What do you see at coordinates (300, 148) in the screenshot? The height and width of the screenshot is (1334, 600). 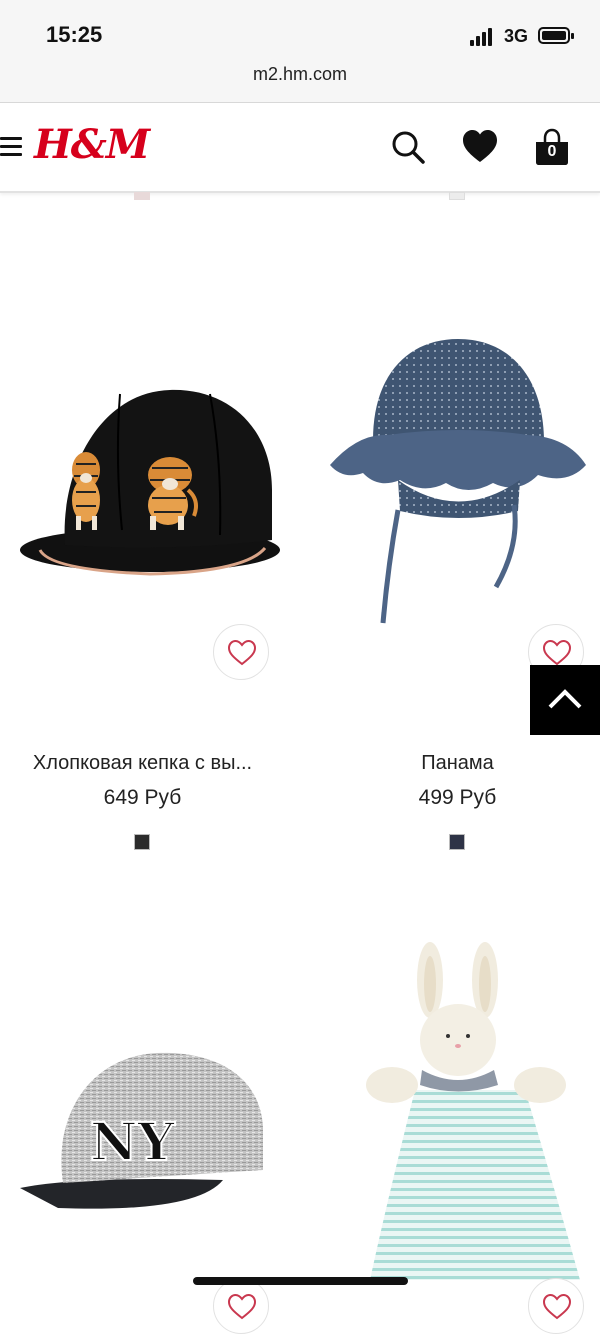 I see `site-header: H&M 0` at bounding box center [300, 148].